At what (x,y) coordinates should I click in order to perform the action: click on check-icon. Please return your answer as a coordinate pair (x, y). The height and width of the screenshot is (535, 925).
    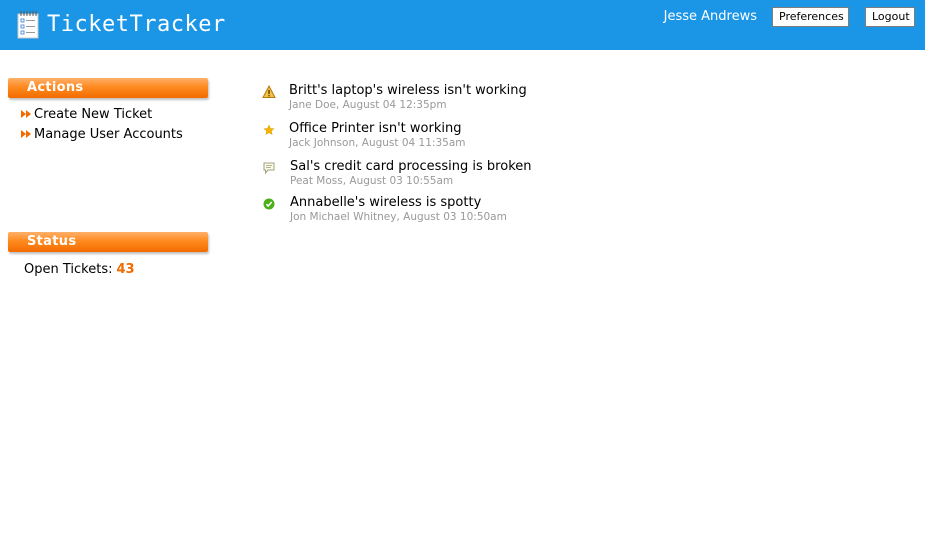
    Looking at the image, I should click on (269, 204).